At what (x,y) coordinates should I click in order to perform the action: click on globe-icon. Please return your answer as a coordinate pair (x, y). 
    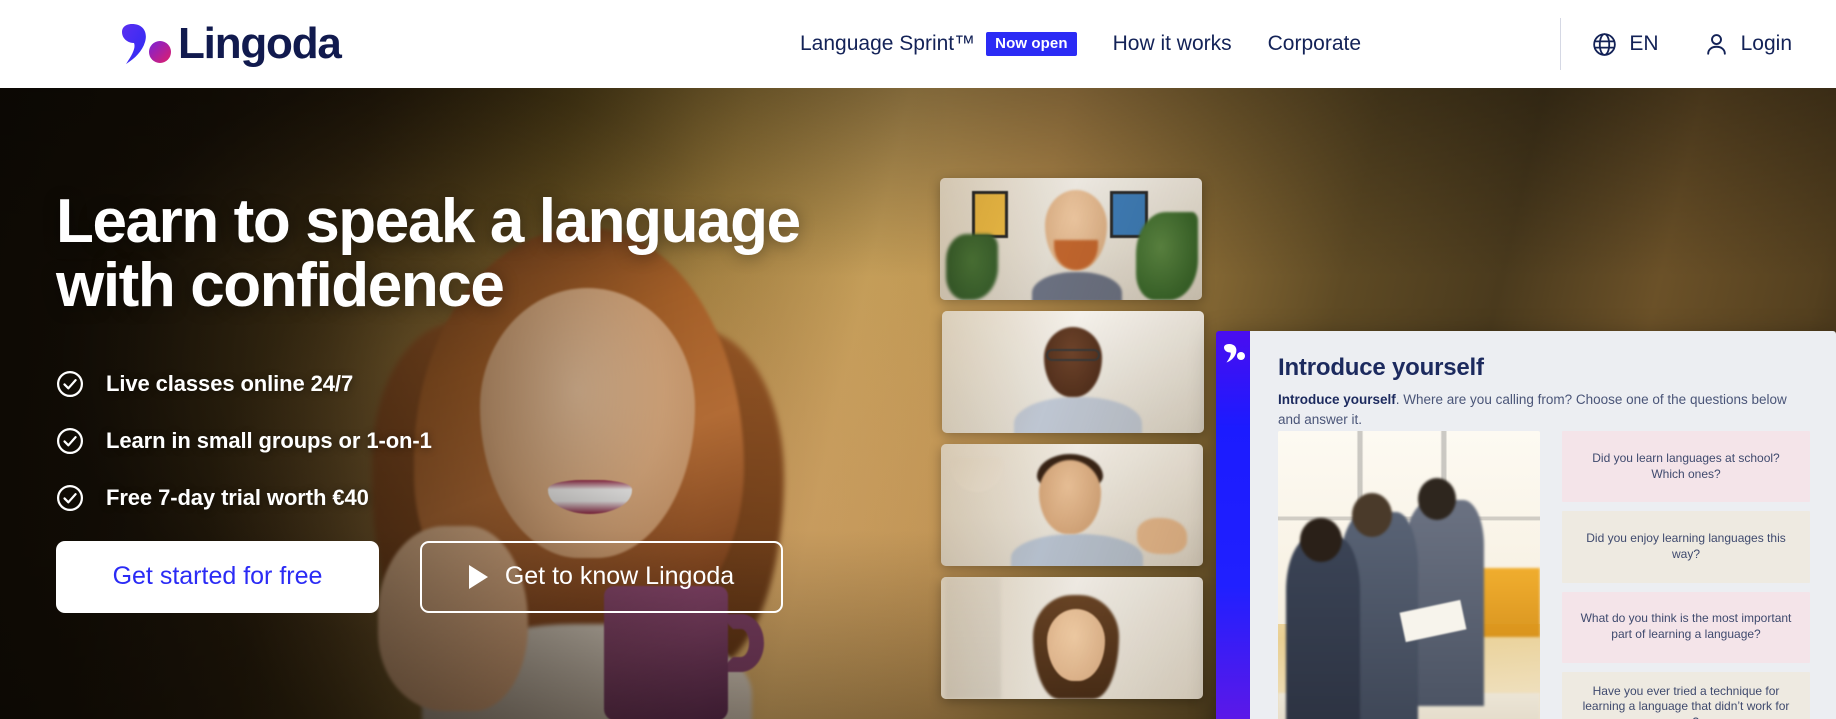
    Looking at the image, I should click on (1605, 44).